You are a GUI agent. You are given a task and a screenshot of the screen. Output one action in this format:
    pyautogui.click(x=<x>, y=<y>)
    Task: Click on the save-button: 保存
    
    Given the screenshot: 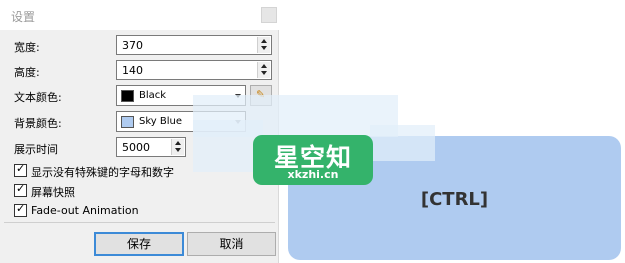 What is the action you would take?
    pyautogui.click(x=139, y=244)
    